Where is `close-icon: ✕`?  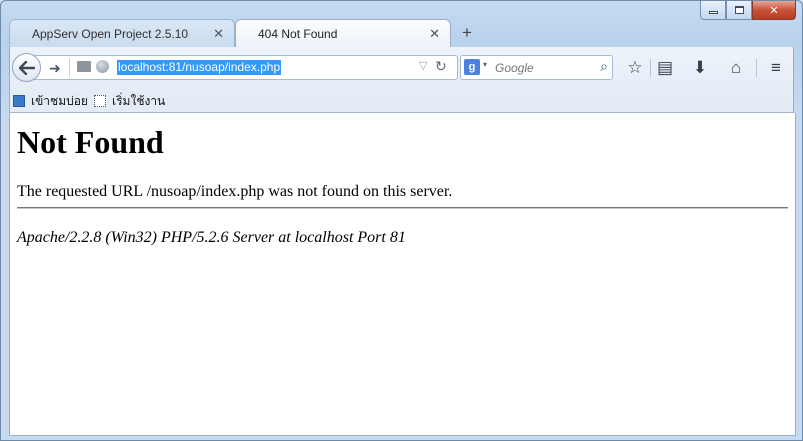
close-icon: ✕ is located at coordinates (774, 10).